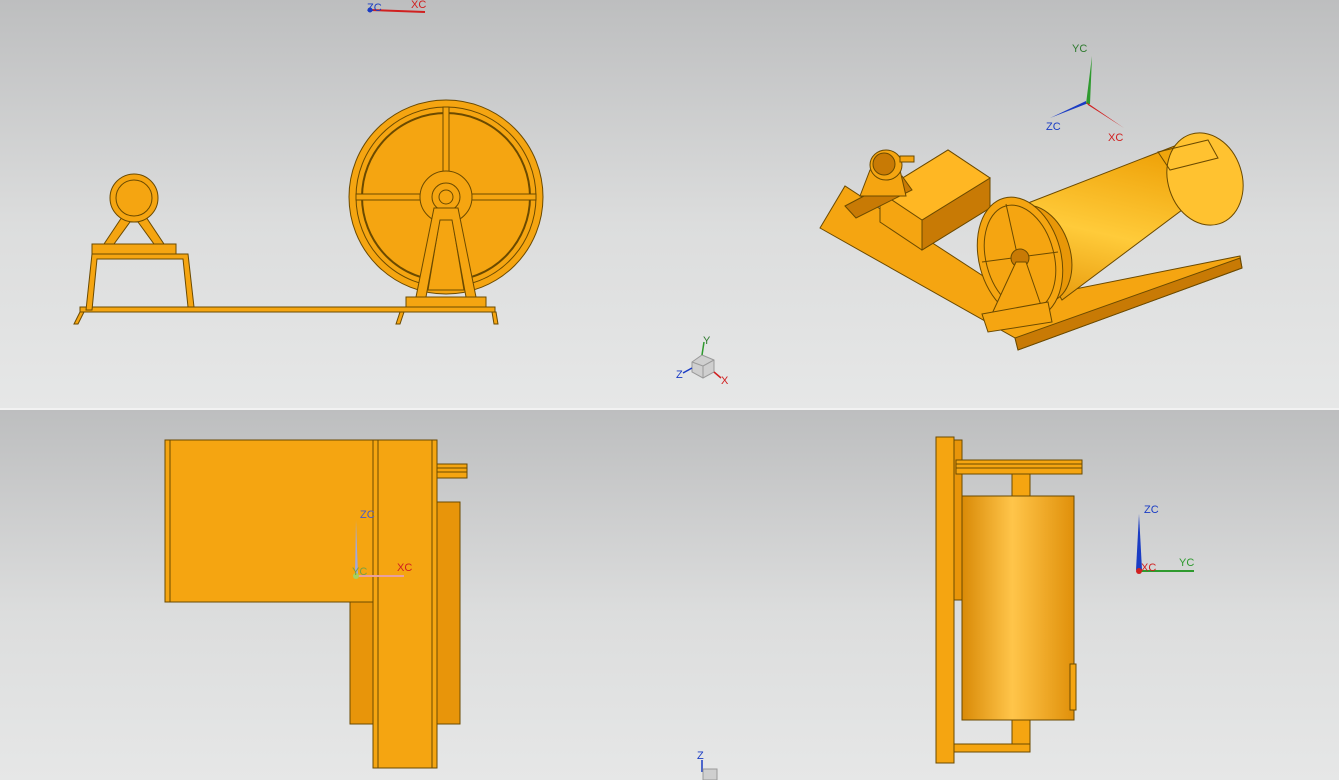 Image resolution: width=1339 pixels, height=780 pixels. Describe the element at coordinates (396, 7) in the screenshot. I see `triad-front: ZC XC` at that location.